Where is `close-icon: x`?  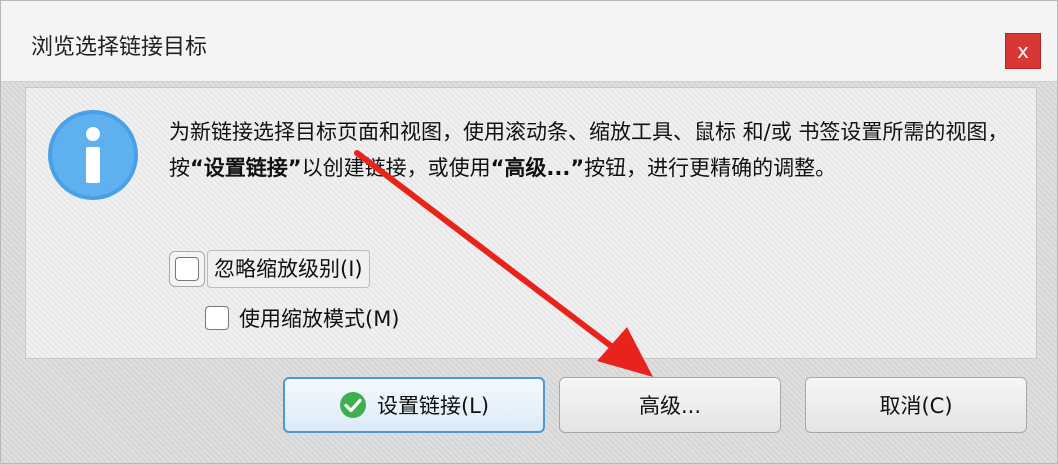
close-icon: x is located at coordinates (1023, 51).